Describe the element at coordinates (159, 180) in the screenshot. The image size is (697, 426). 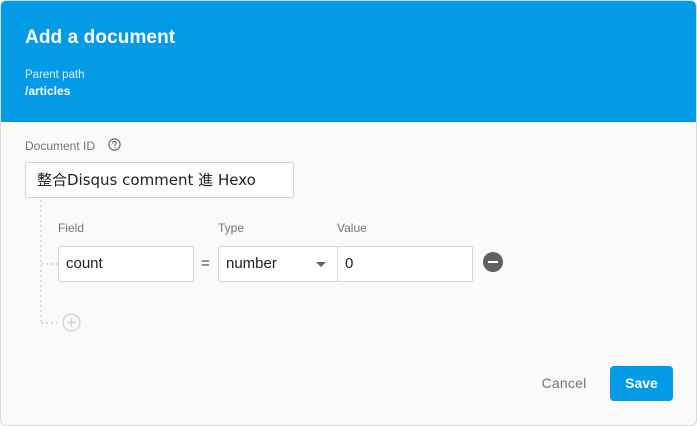
I see `document-id-input: 整合Disqus comment 進 Hexo` at that location.